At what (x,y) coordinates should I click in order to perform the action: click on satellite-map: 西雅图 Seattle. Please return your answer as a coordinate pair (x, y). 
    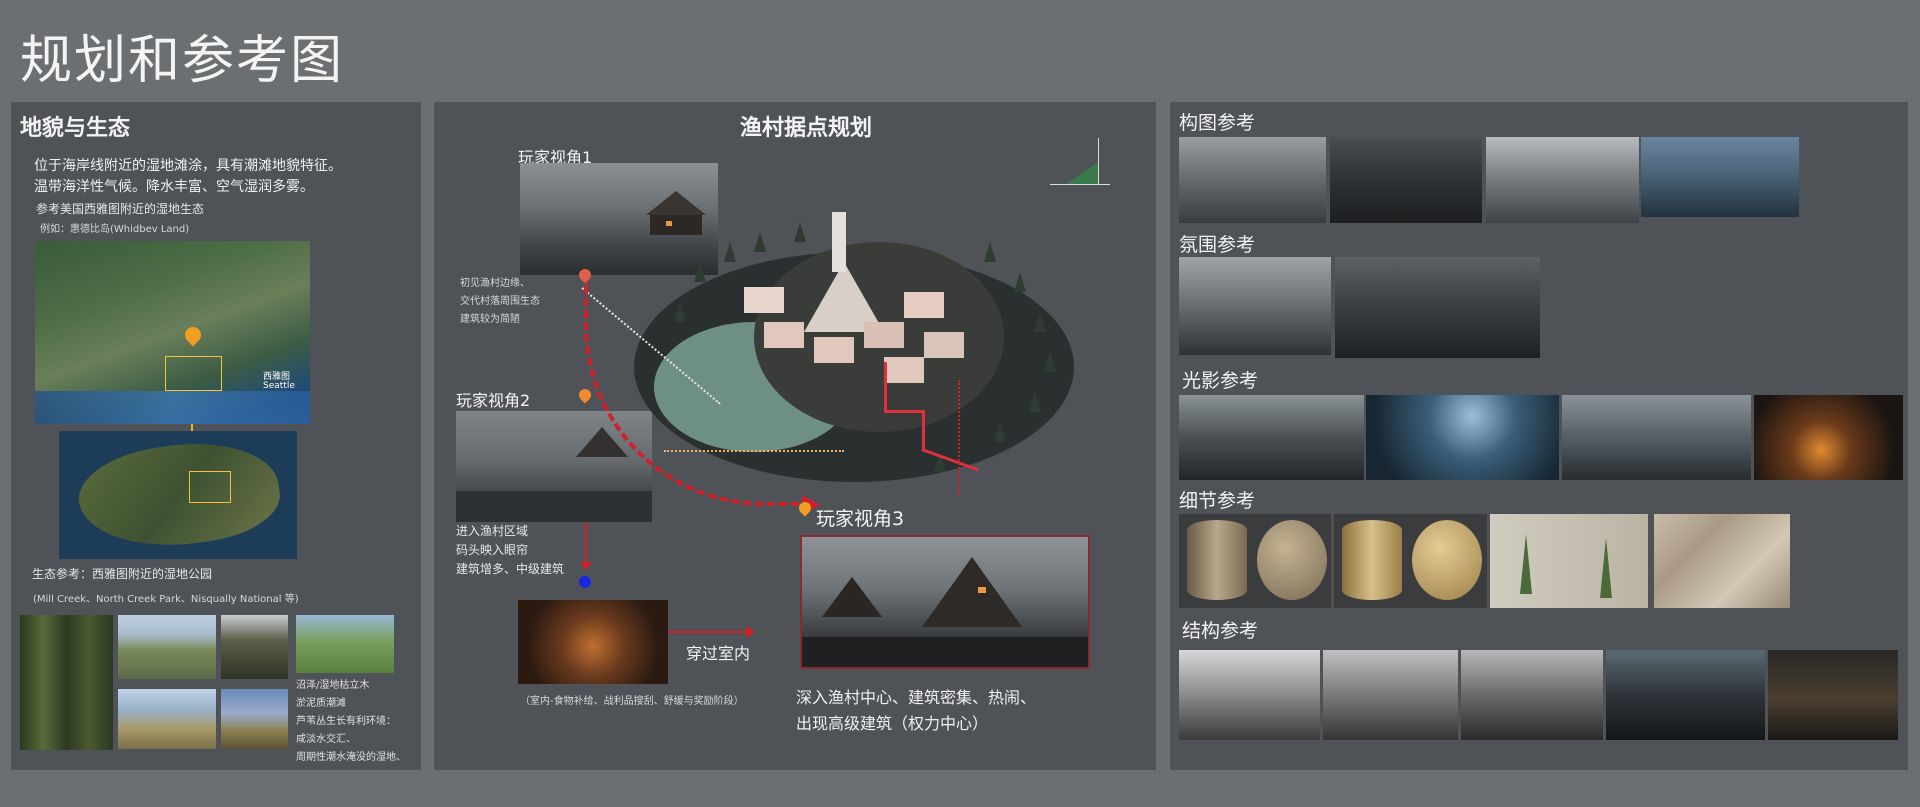
    Looking at the image, I should click on (172, 332).